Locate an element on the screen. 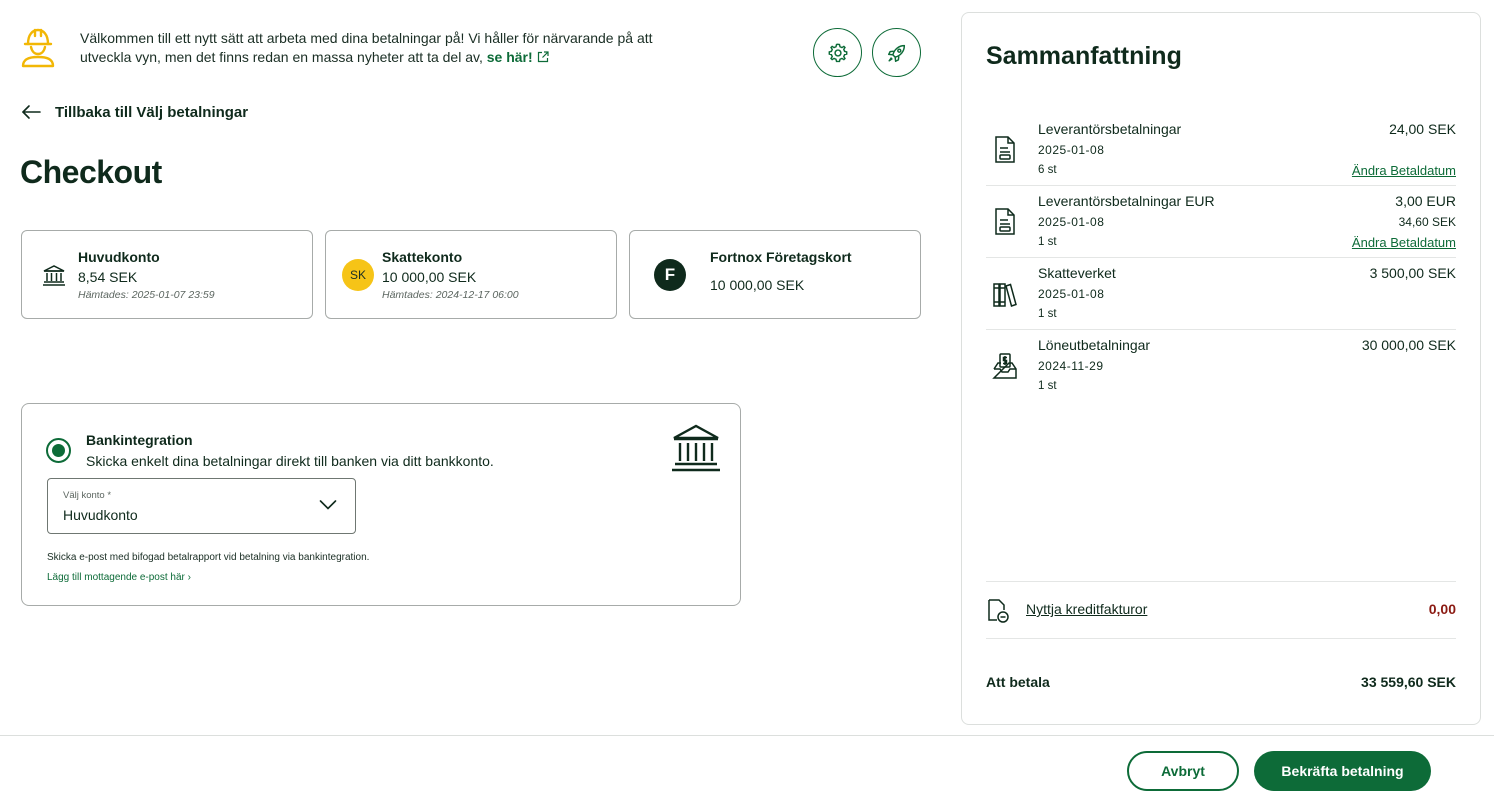 Image resolution: width=1494 pixels, height=802 pixels. bank-integration-radio is located at coordinates (58, 450).